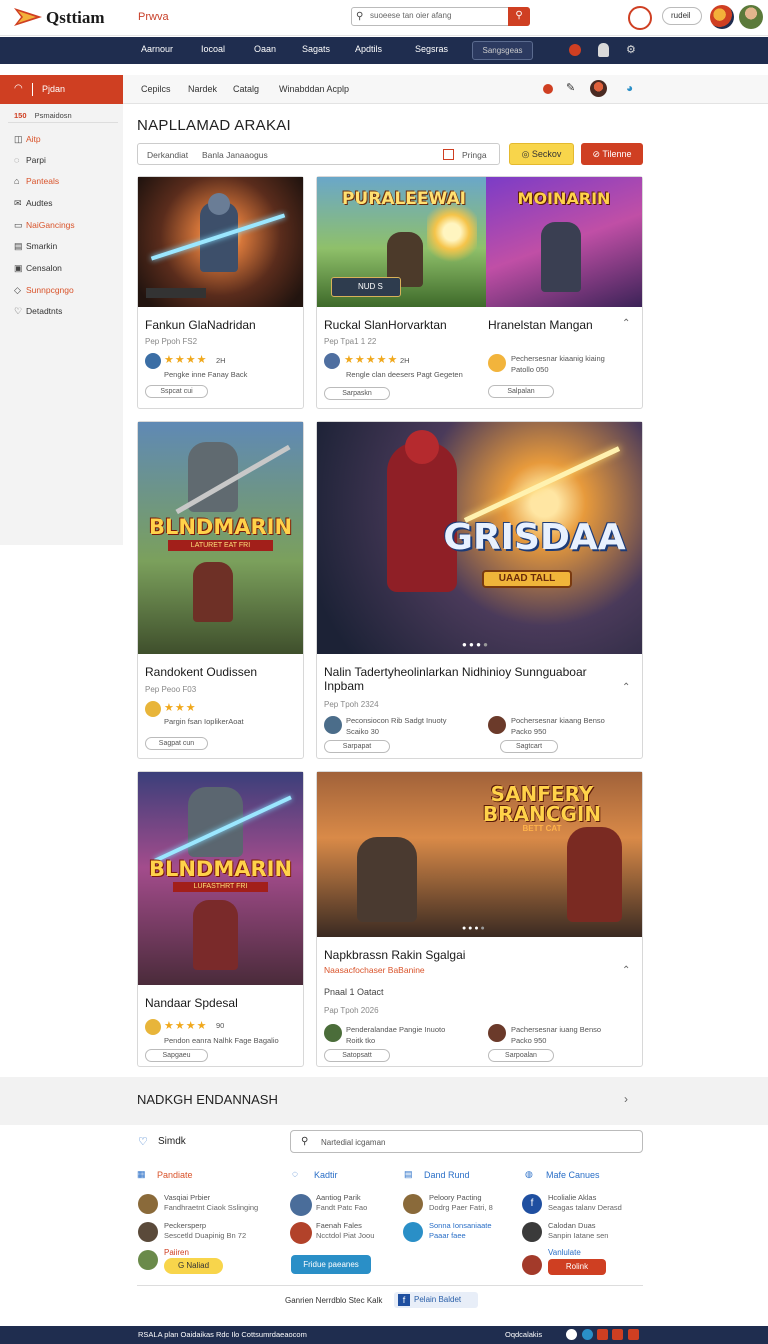  Describe the element at coordinates (157, 49) in the screenshot. I see `nav-item: Aarnour` at that location.